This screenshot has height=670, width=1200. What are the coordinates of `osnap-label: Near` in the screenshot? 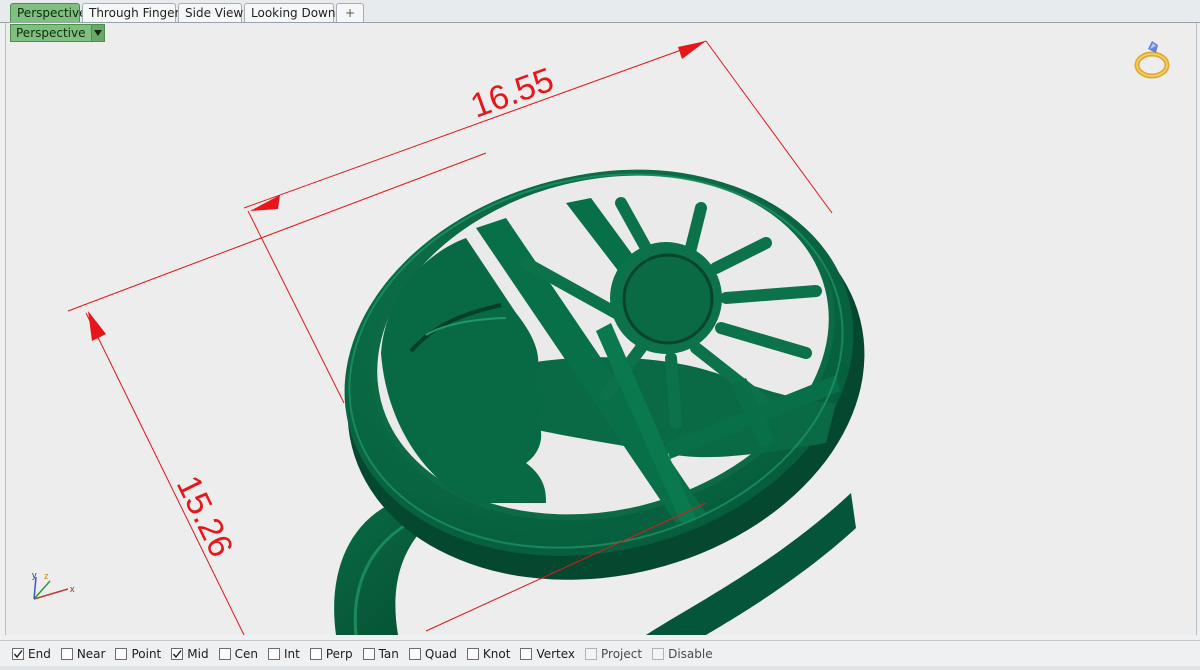 It's located at (91, 653).